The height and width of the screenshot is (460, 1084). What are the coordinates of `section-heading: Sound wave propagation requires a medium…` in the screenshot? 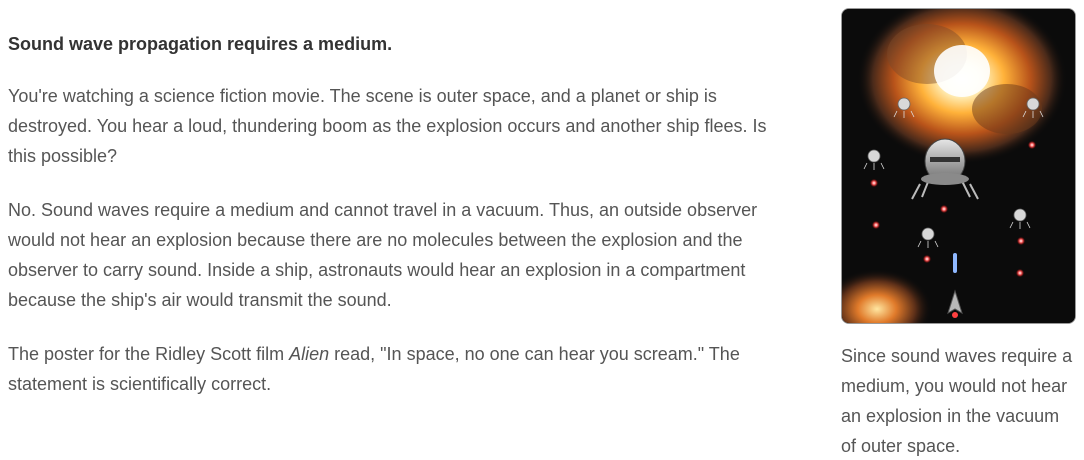 It's located at (200, 44).